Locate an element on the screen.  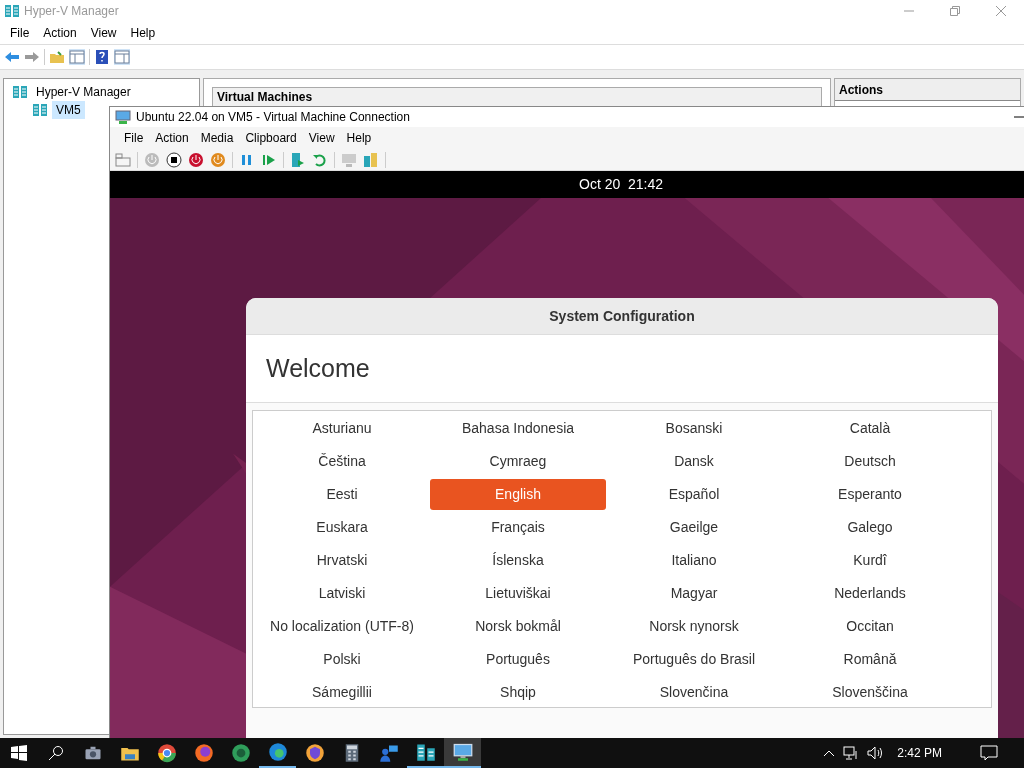
language-option: Galego is located at coordinates (870, 527).